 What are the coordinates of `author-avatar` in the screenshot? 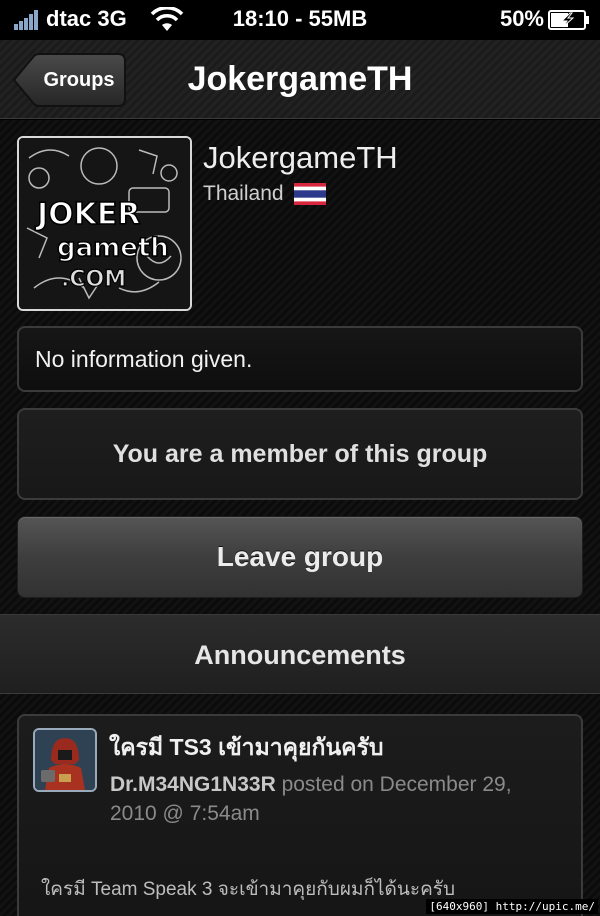 It's located at (65, 760).